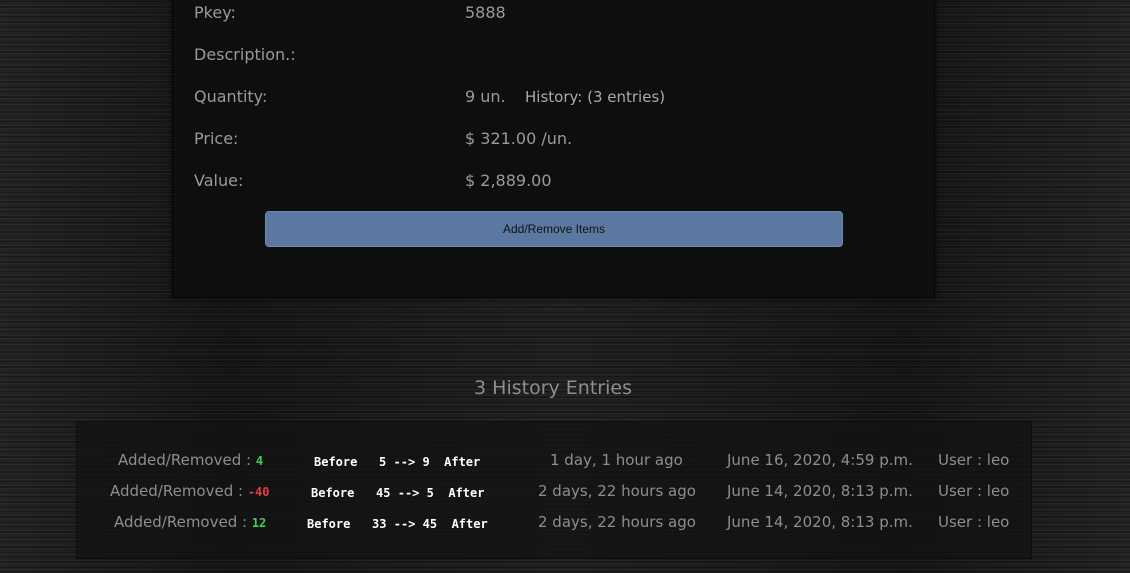  I want to click on change-cell: Added/Removed : 4, so click(190, 460).